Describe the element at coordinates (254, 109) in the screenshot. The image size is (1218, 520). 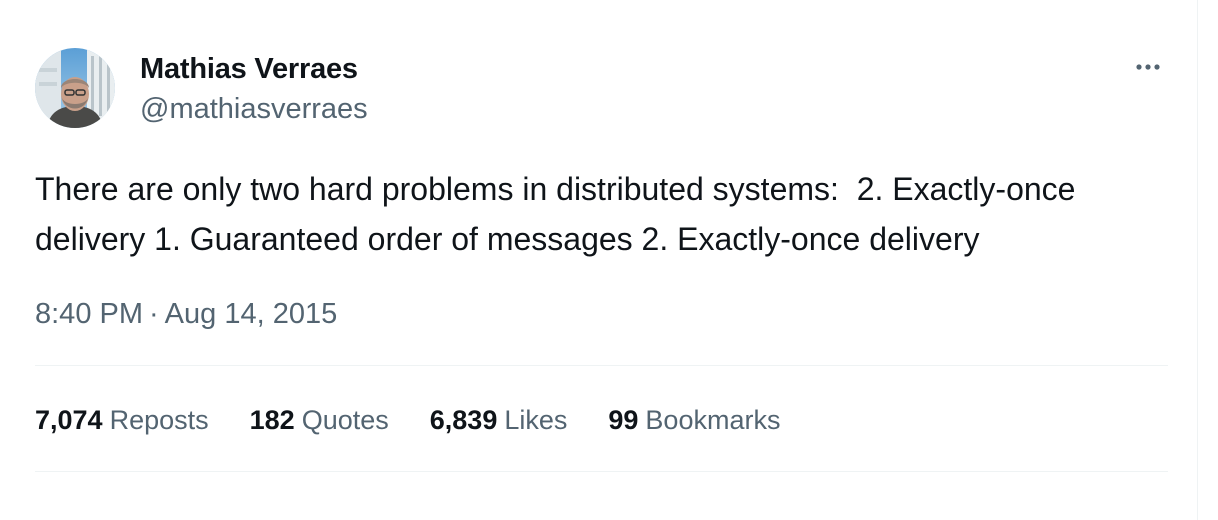
I see `author-handle: @mathiasverraes` at that location.